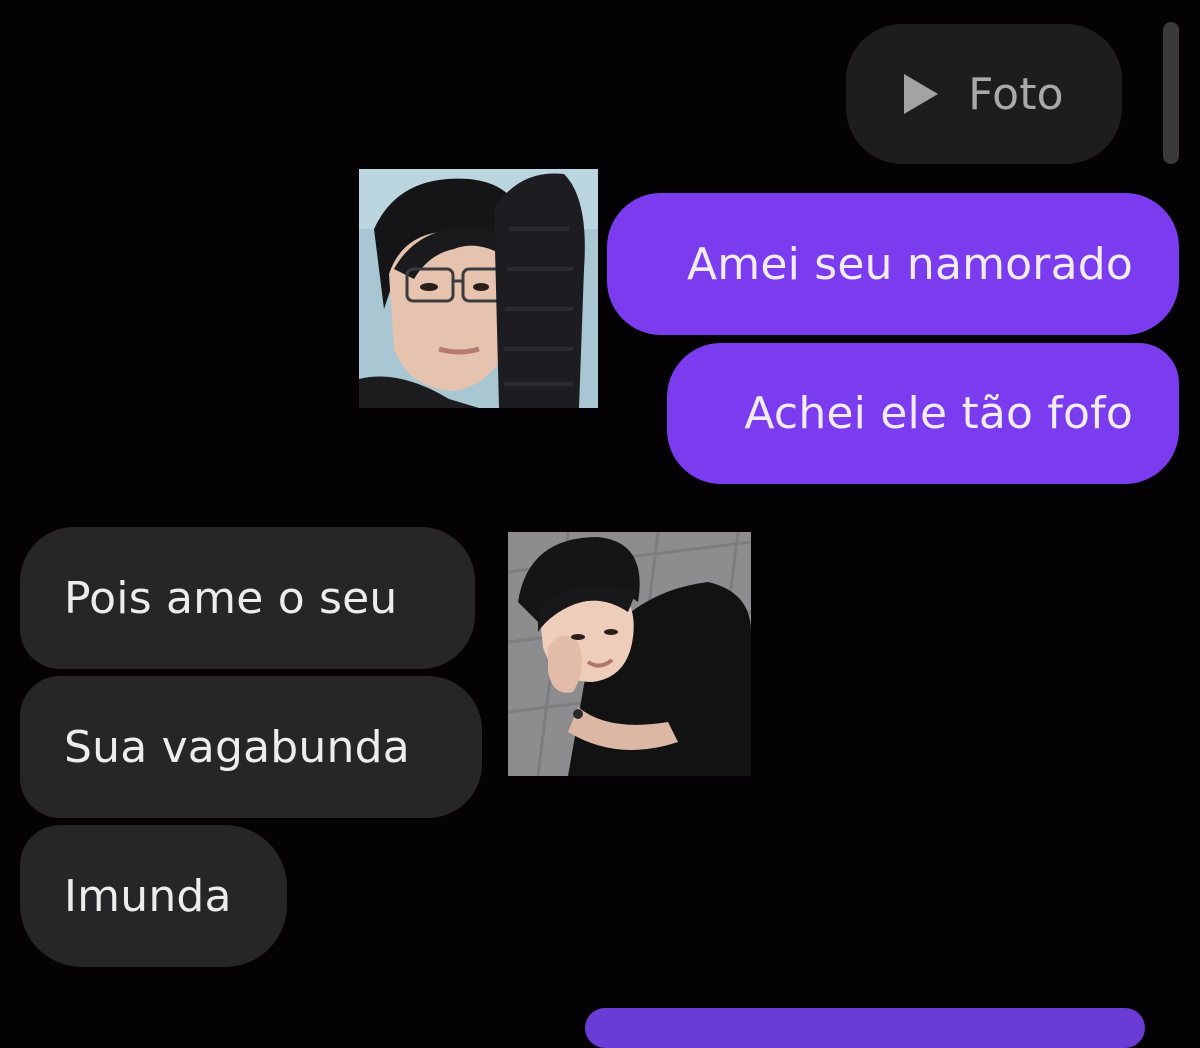  I want to click on received-message: Sua vagabunda, so click(251, 747).